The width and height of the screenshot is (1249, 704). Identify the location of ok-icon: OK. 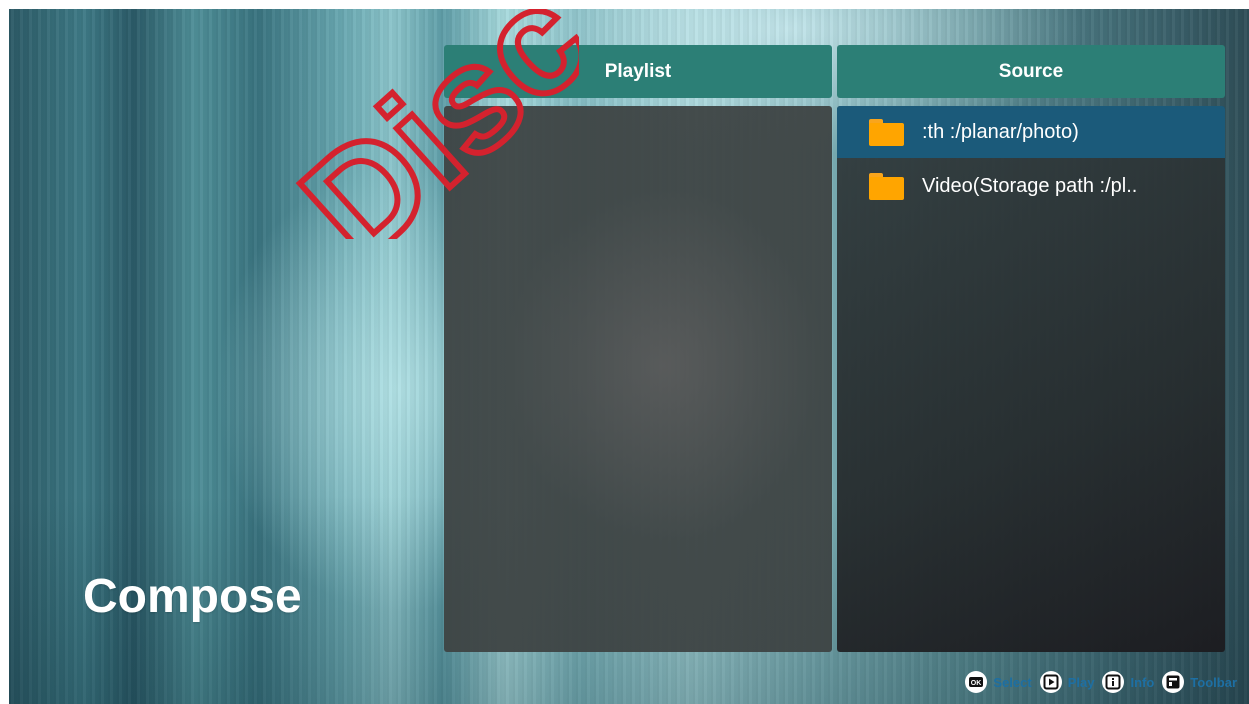
(976, 682).